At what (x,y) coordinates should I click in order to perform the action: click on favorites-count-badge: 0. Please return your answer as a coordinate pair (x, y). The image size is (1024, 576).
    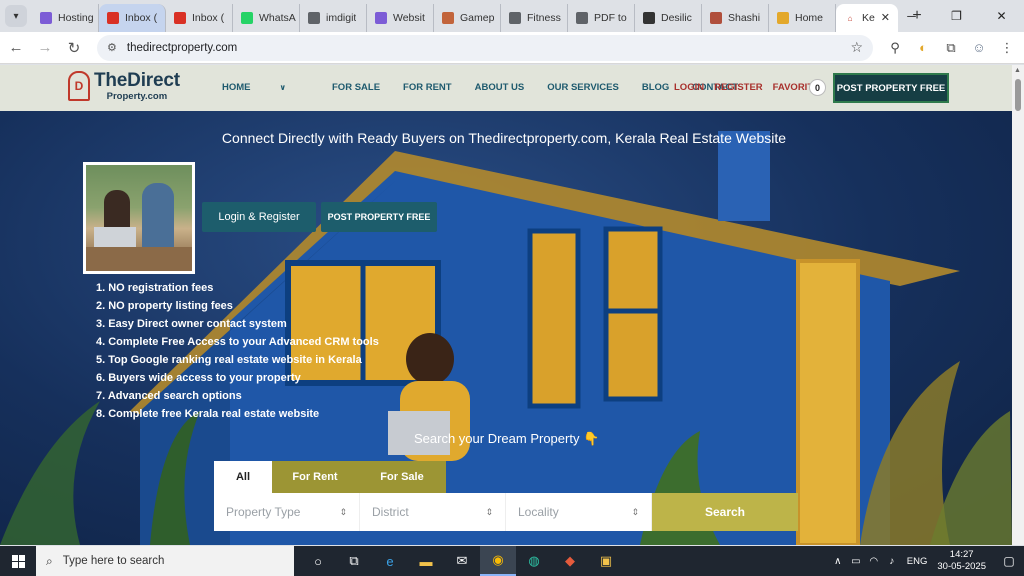
    Looking at the image, I should click on (817, 87).